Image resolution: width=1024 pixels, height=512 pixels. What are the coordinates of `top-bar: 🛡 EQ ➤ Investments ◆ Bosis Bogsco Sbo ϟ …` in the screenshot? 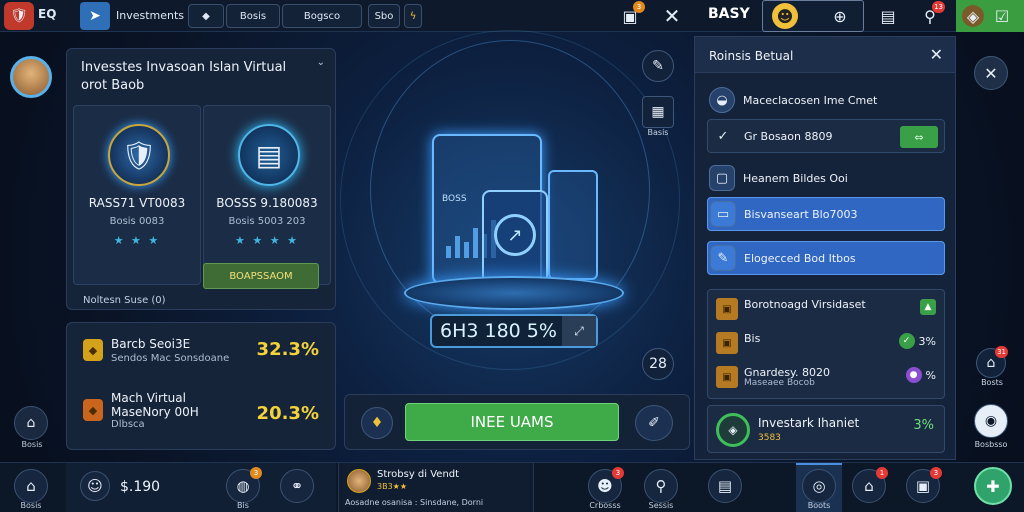 It's located at (512, 16).